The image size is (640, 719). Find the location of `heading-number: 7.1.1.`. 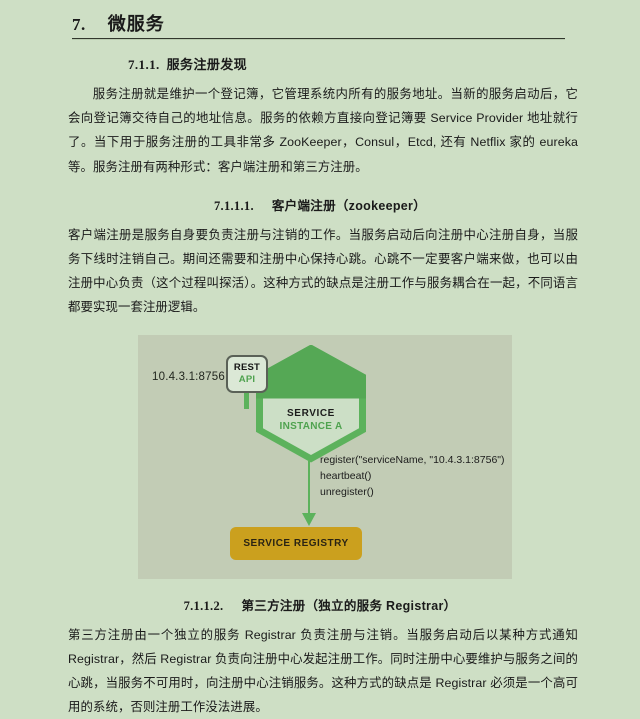

heading-number: 7.1.1. is located at coordinates (144, 64).